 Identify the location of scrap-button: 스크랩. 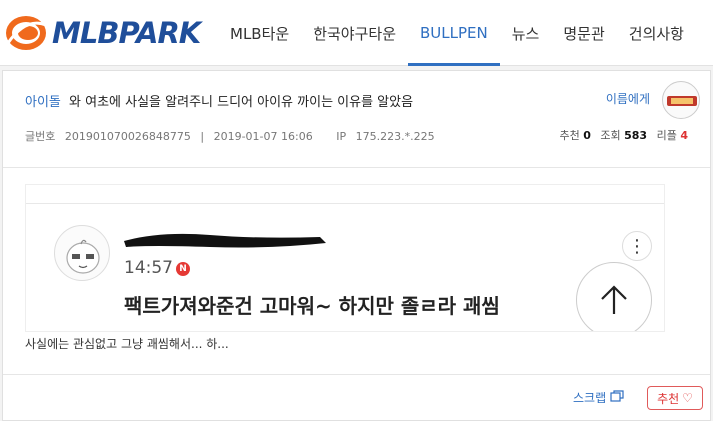
(598, 397).